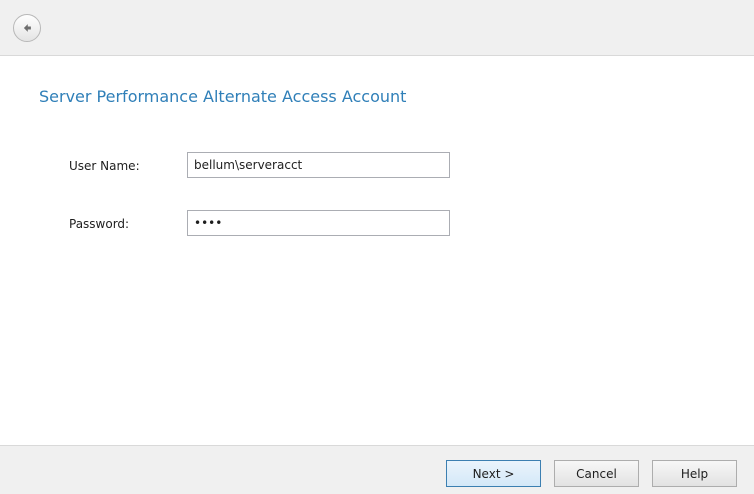 This screenshot has height=494, width=754. Describe the element at coordinates (493, 473) in the screenshot. I see `next-button: Next >` at that location.